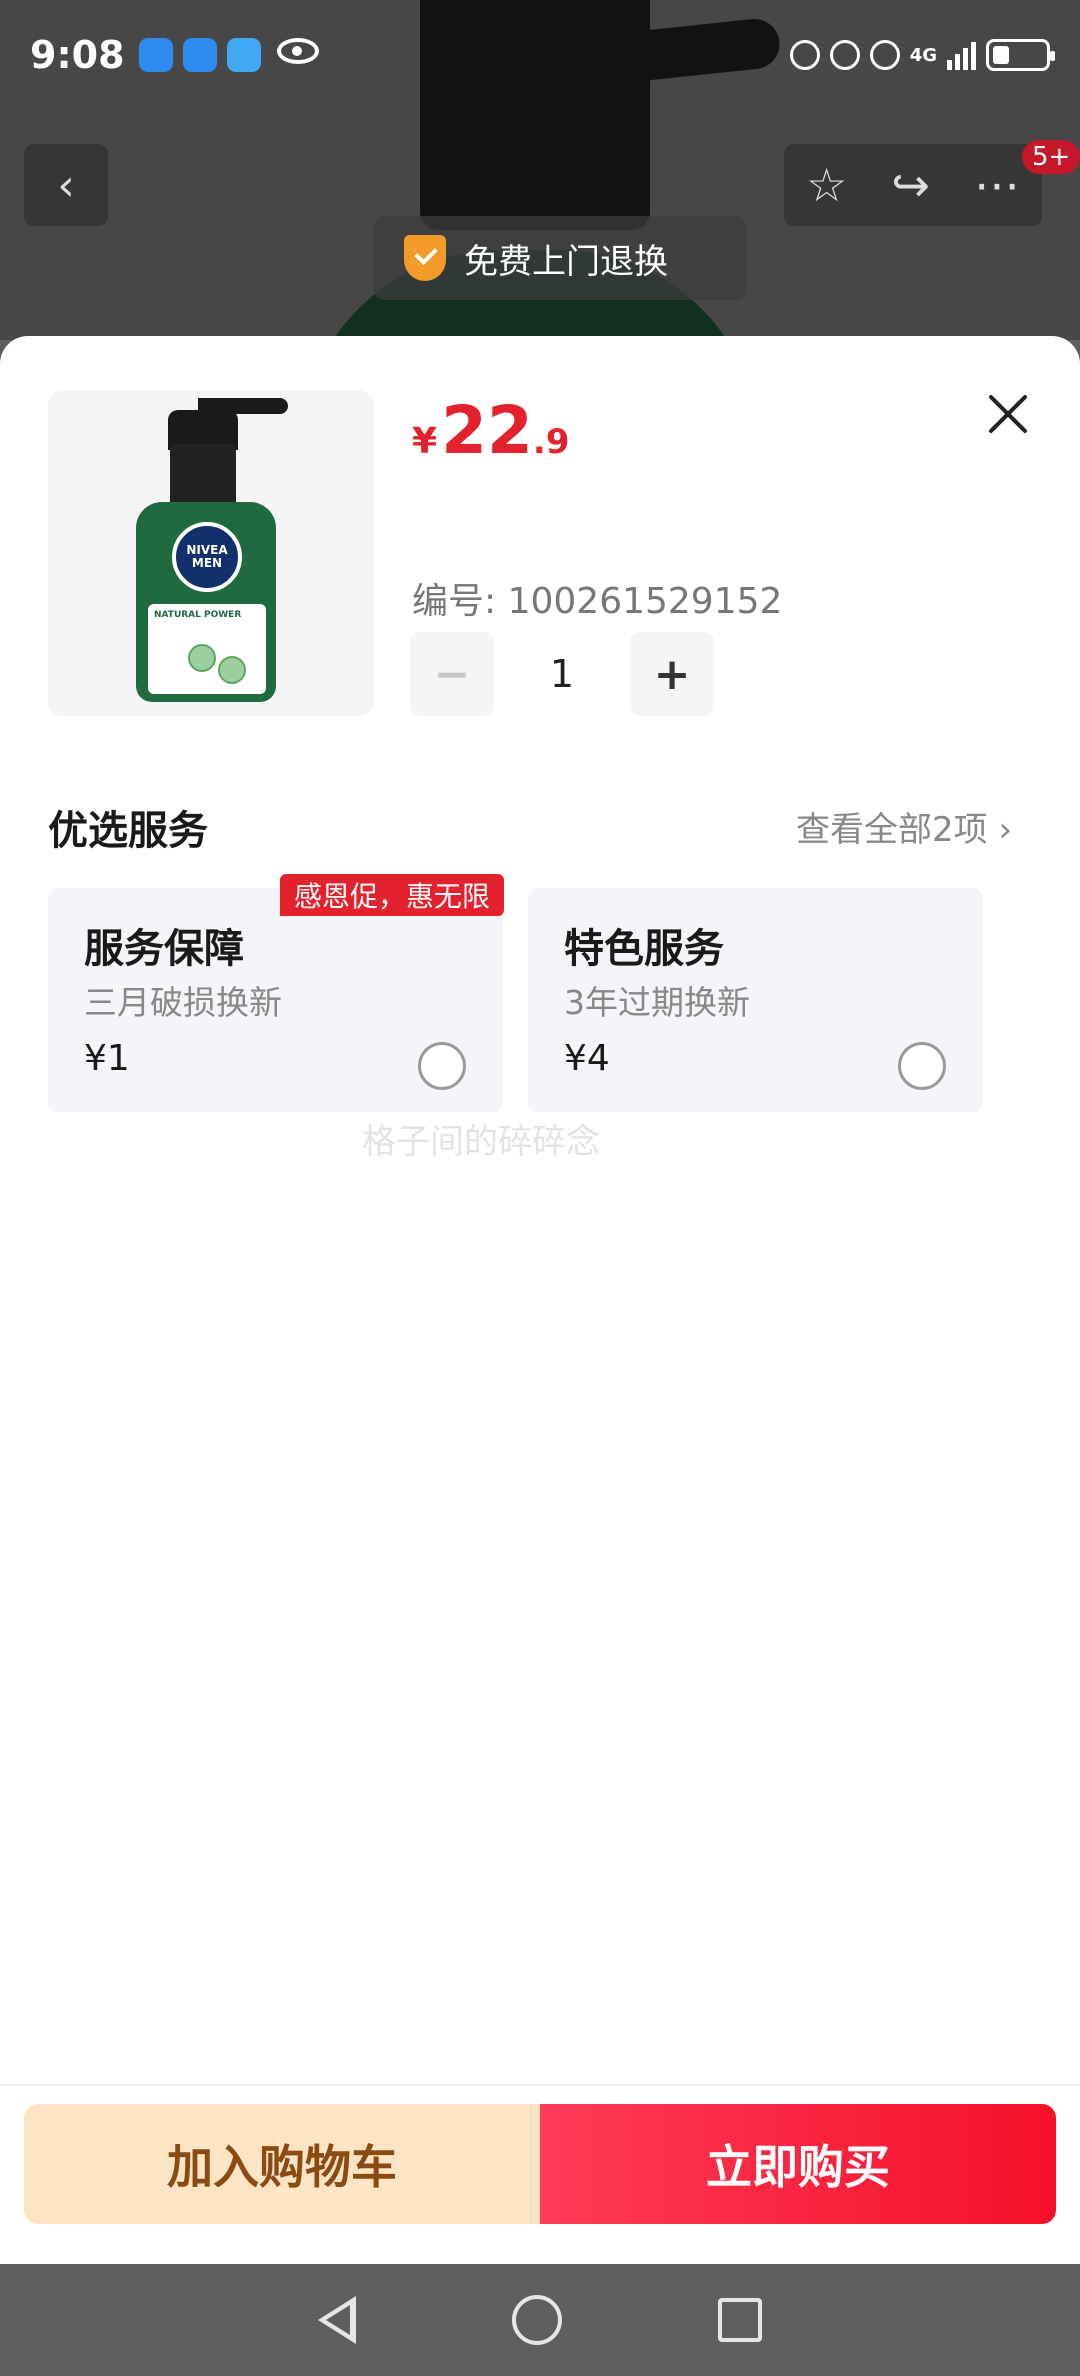 The width and height of the screenshot is (1080, 2376). I want to click on status-bar: 9:08 4G, so click(540, 55).